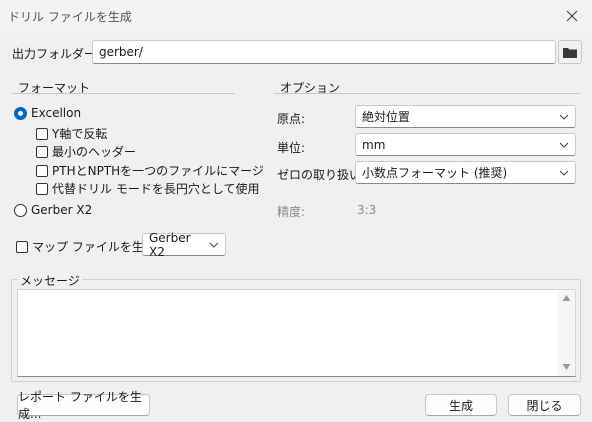 Image resolution: width=592 pixels, height=422 pixels. I want to click on oval-holes-label: 代替ドリル モードを長円穴として使用, so click(156, 189).